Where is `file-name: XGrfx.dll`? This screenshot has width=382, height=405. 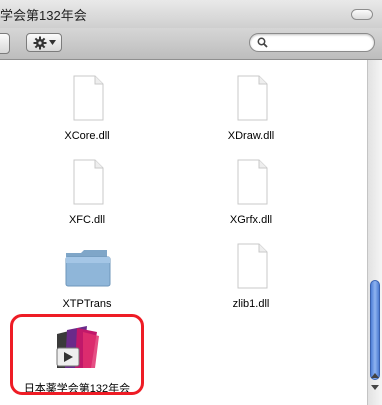 file-name: XGrfx.dll is located at coordinates (251, 220).